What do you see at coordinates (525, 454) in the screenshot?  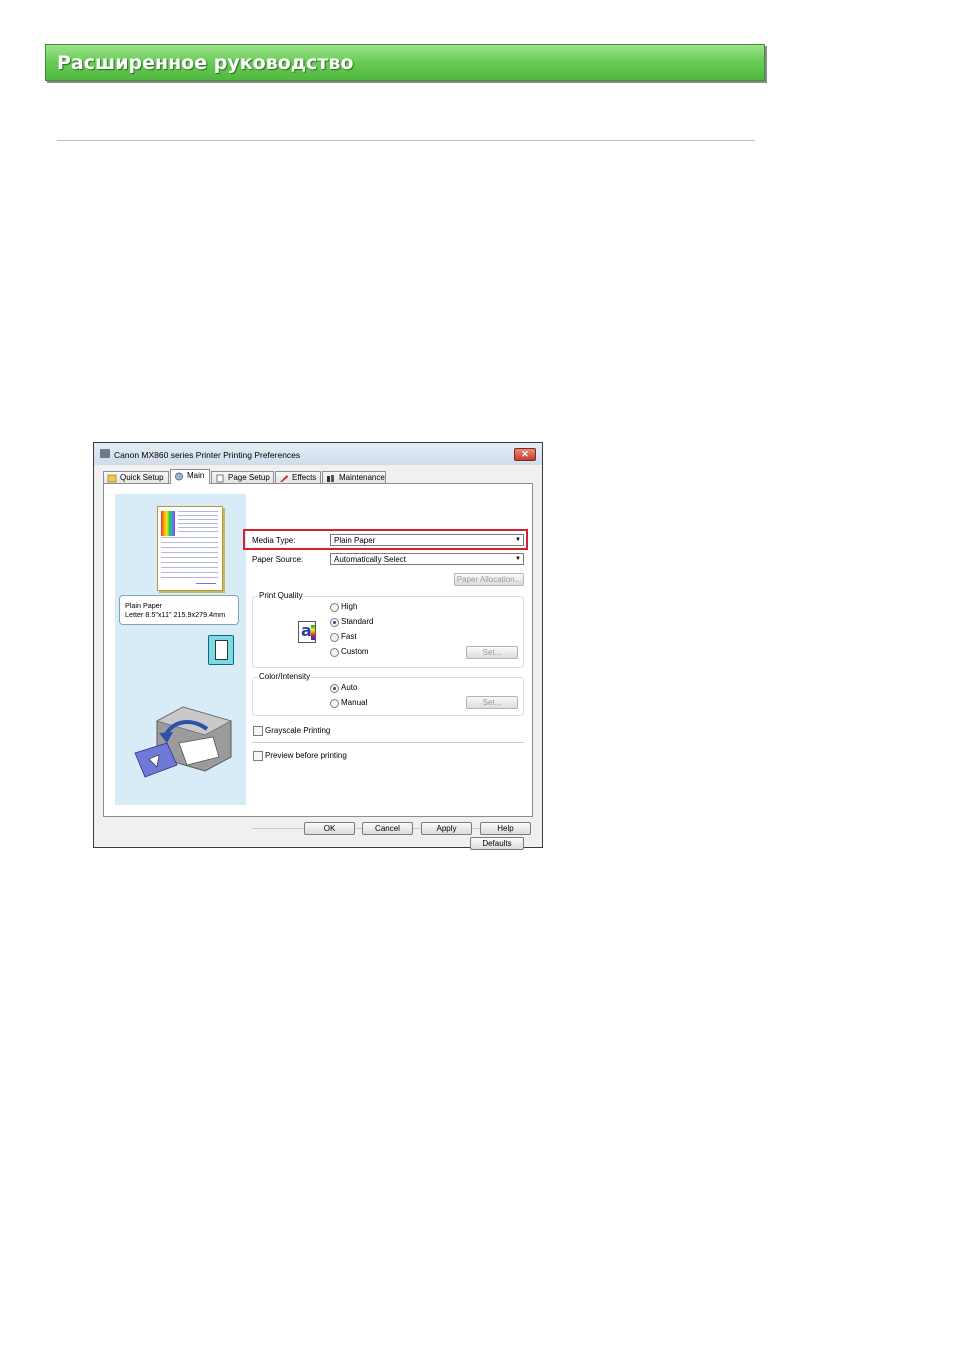 I see `close-button: ✕` at bounding box center [525, 454].